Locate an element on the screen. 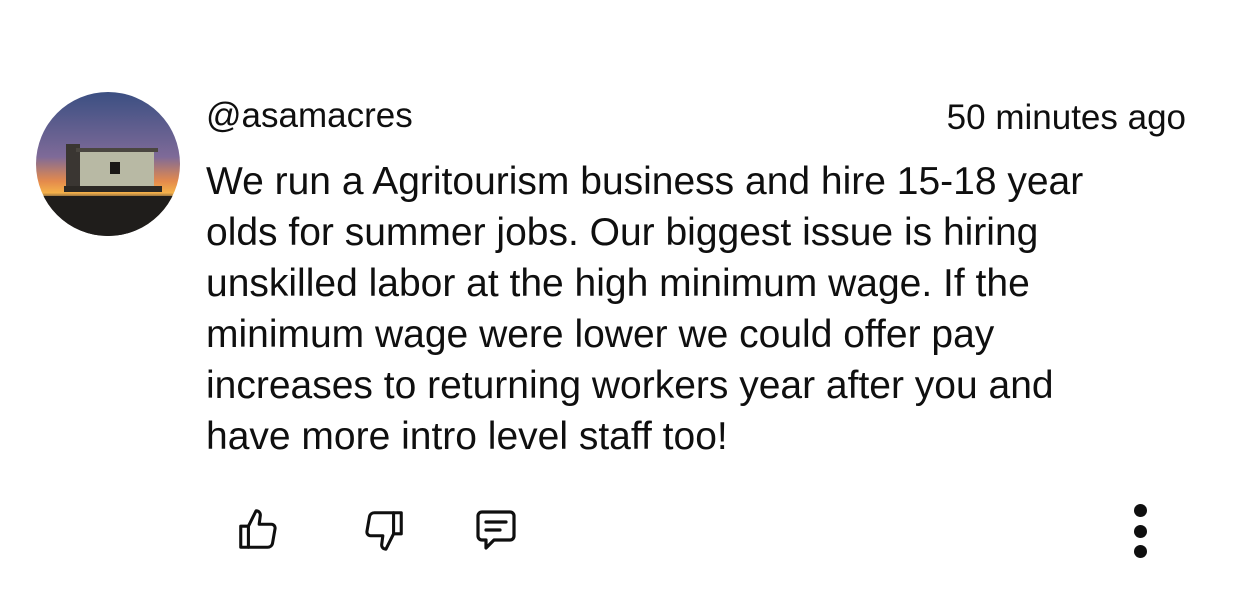 The width and height of the screenshot is (1260, 596). like-button is located at coordinates (258, 530).